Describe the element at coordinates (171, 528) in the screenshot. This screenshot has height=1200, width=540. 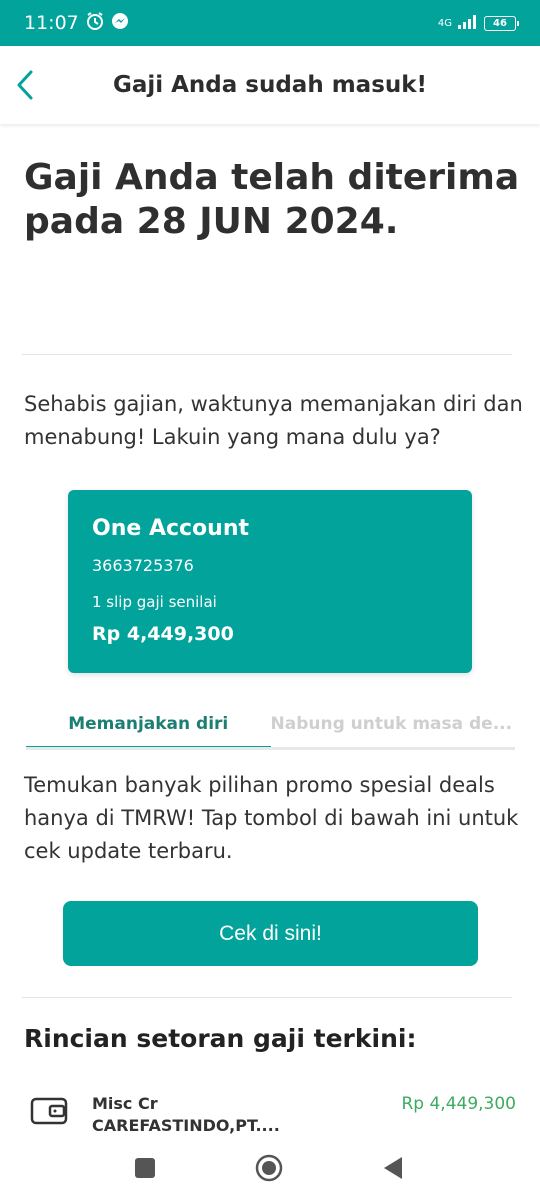
I see `card-title: One Account` at that location.